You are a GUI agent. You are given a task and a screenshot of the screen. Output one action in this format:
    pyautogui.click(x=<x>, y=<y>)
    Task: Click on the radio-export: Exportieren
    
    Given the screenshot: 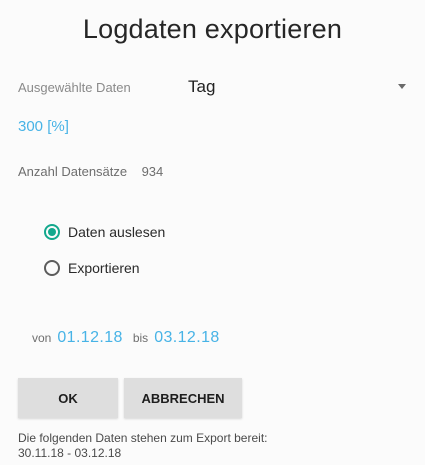 What is the action you would take?
    pyautogui.click(x=92, y=268)
    